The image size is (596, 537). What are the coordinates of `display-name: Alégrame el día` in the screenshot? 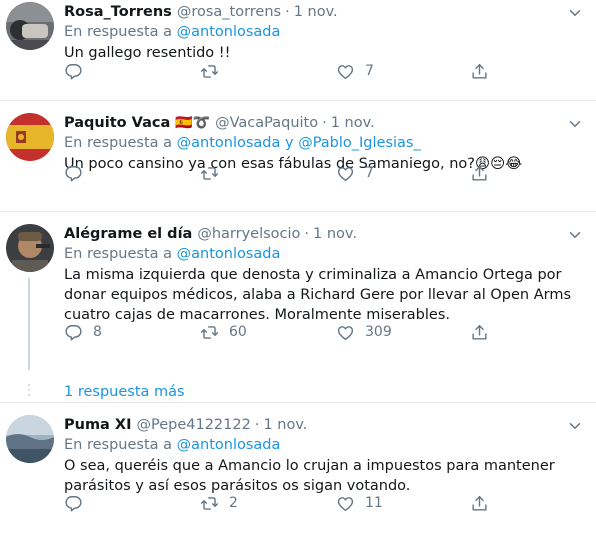 It's located at (128, 234).